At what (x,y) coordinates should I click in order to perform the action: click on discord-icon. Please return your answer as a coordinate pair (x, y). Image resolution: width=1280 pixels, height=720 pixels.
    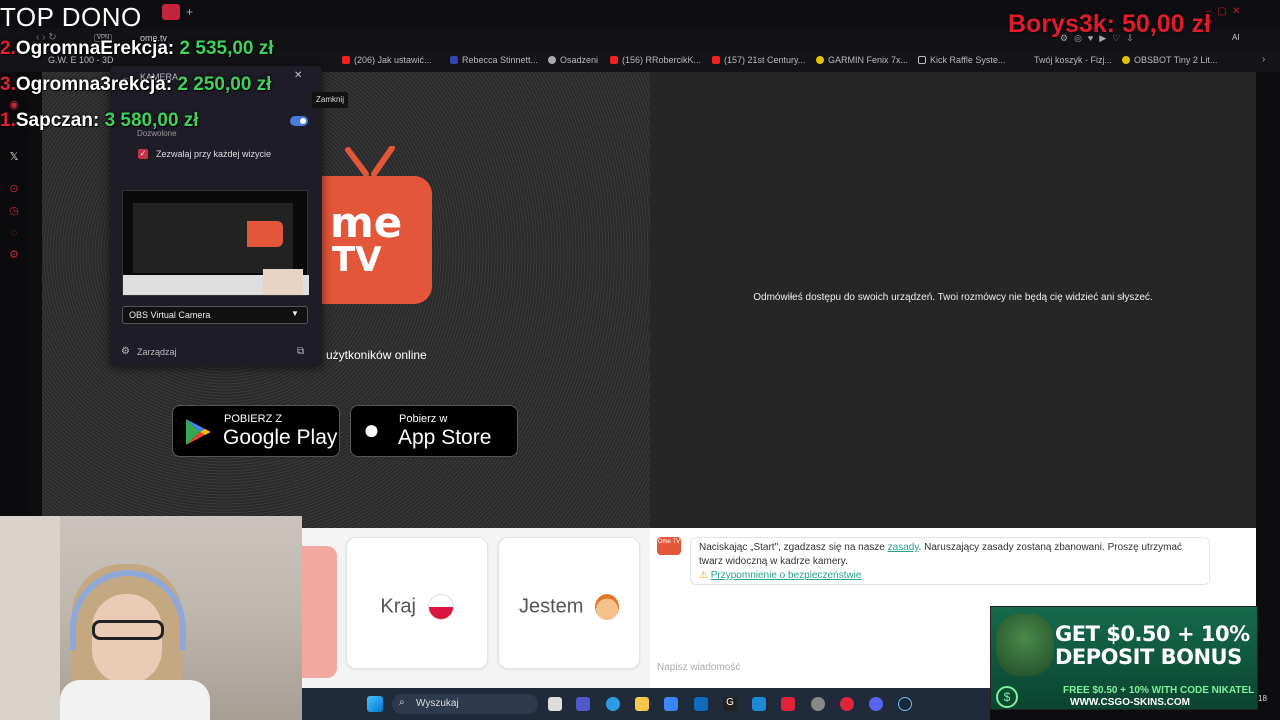
    Looking at the image, I should click on (876, 704).